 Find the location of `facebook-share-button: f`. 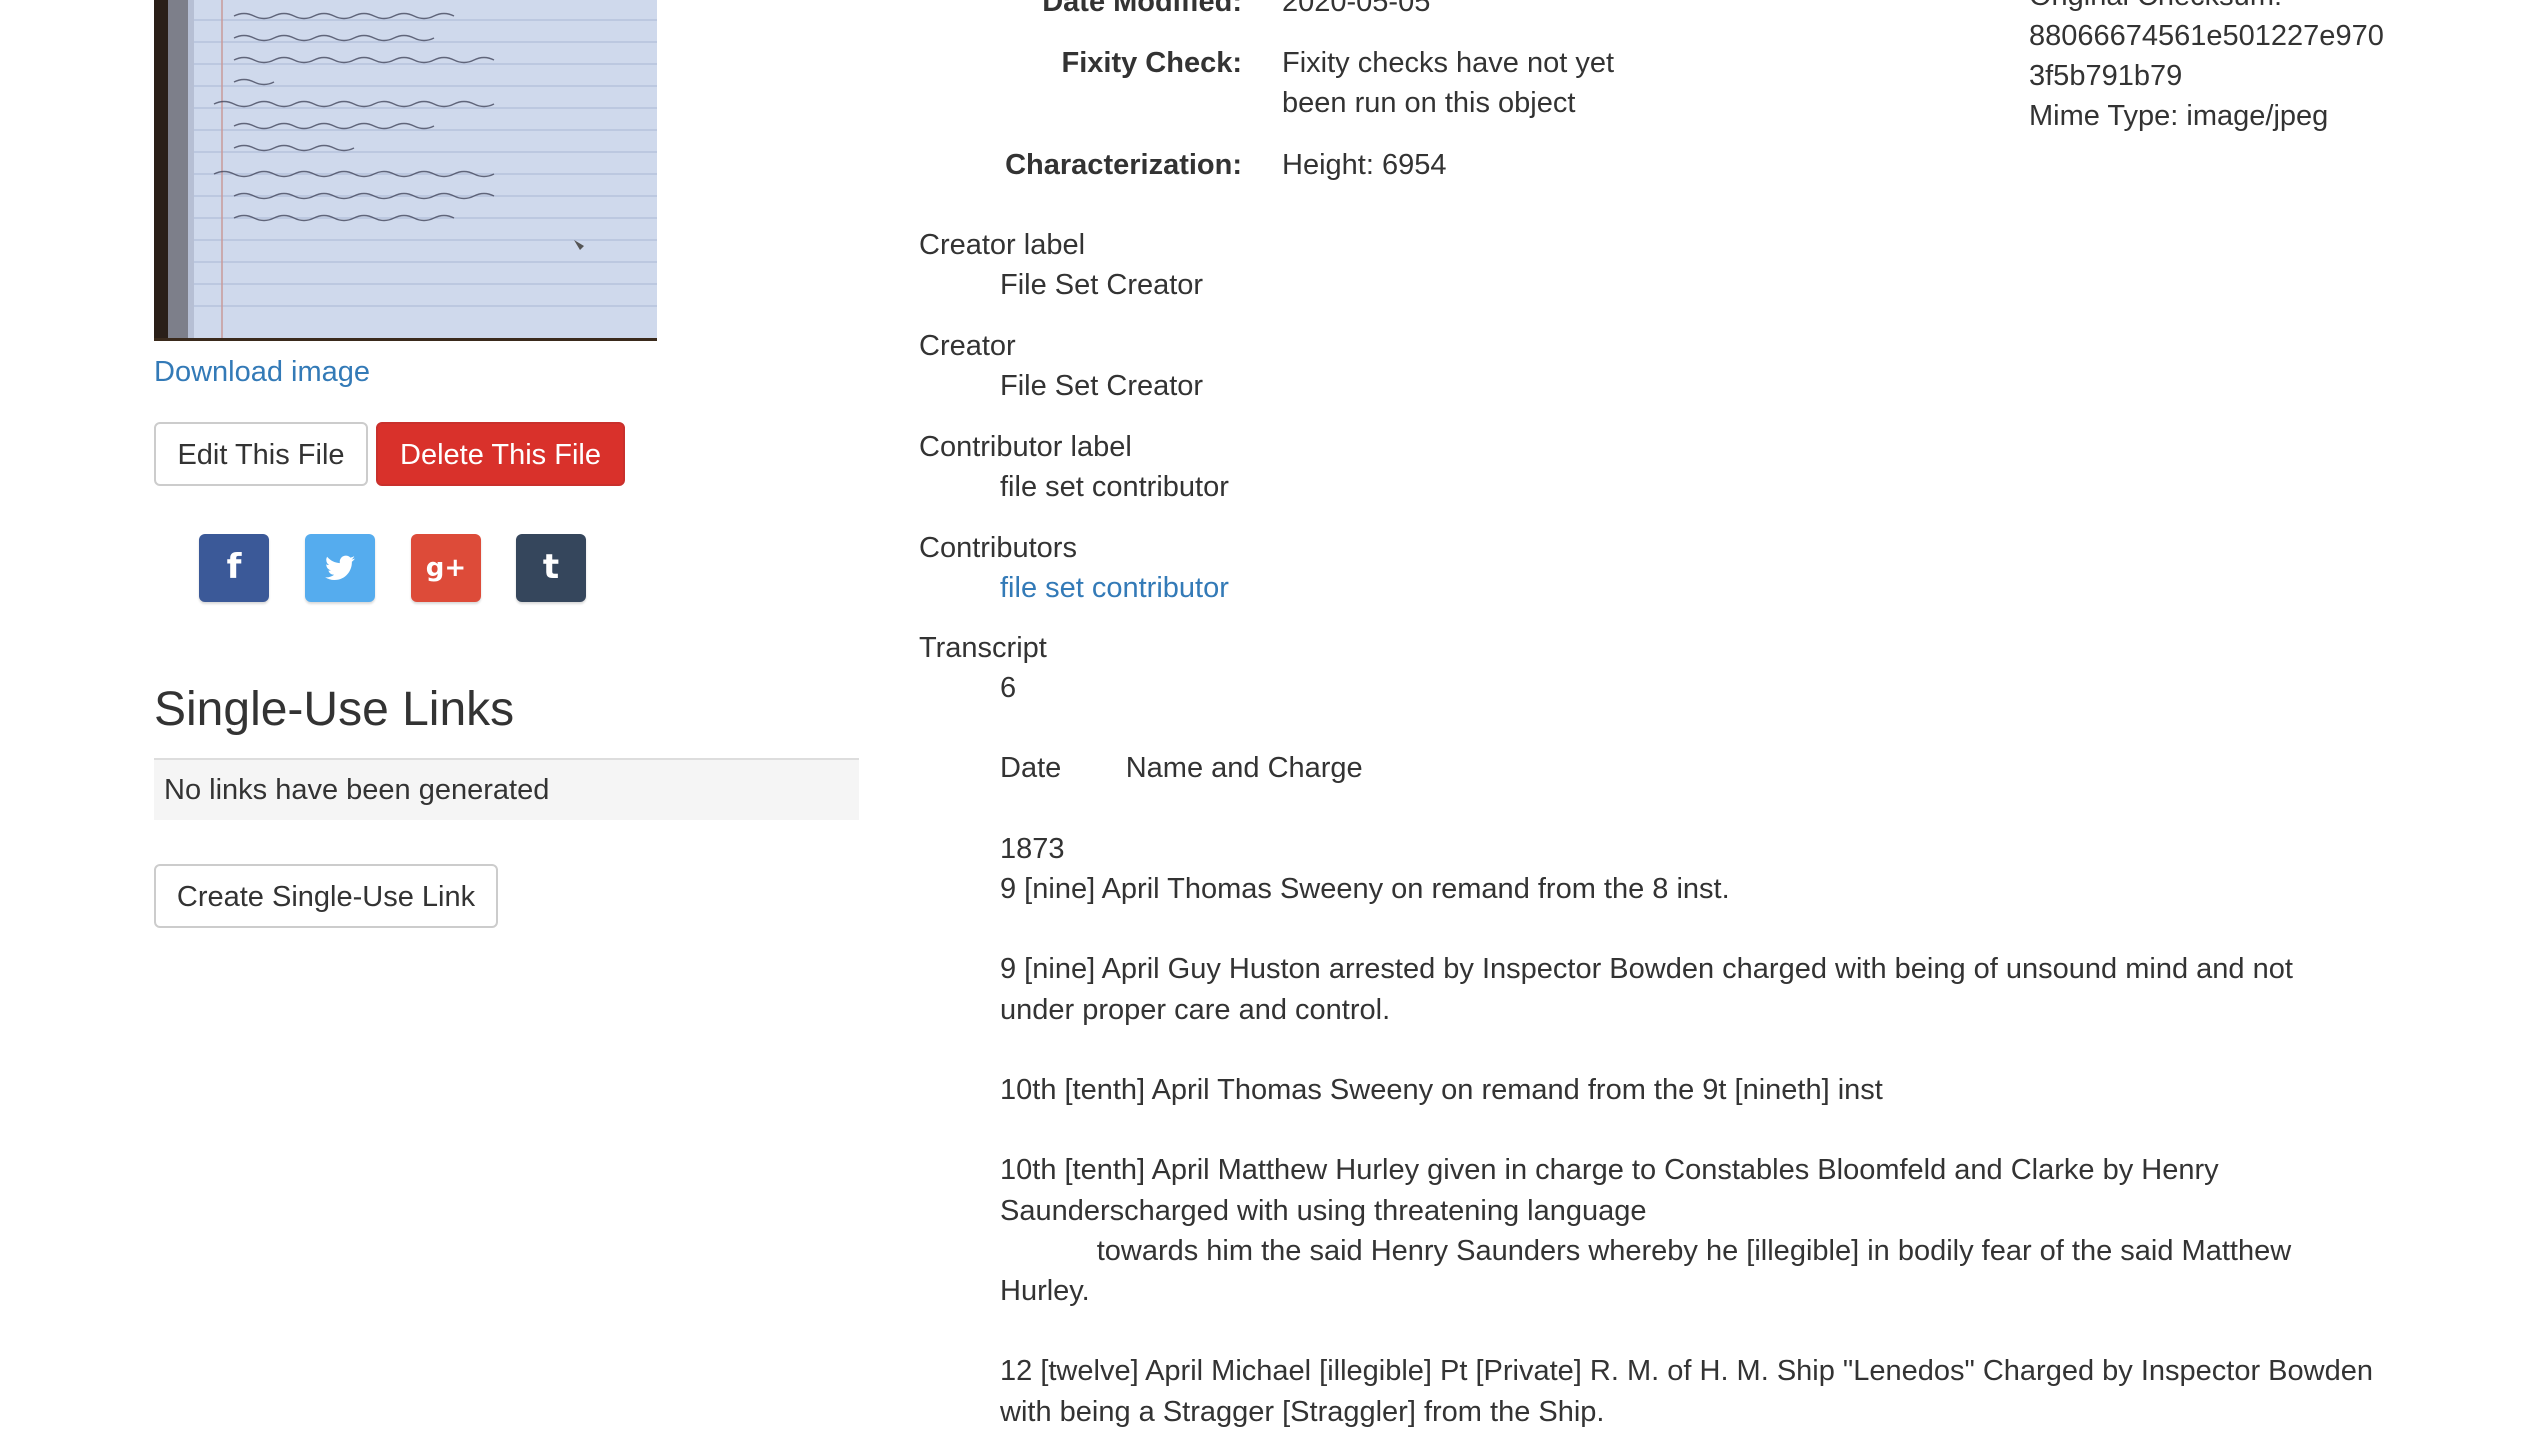

facebook-share-button: f is located at coordinates (234, 568).